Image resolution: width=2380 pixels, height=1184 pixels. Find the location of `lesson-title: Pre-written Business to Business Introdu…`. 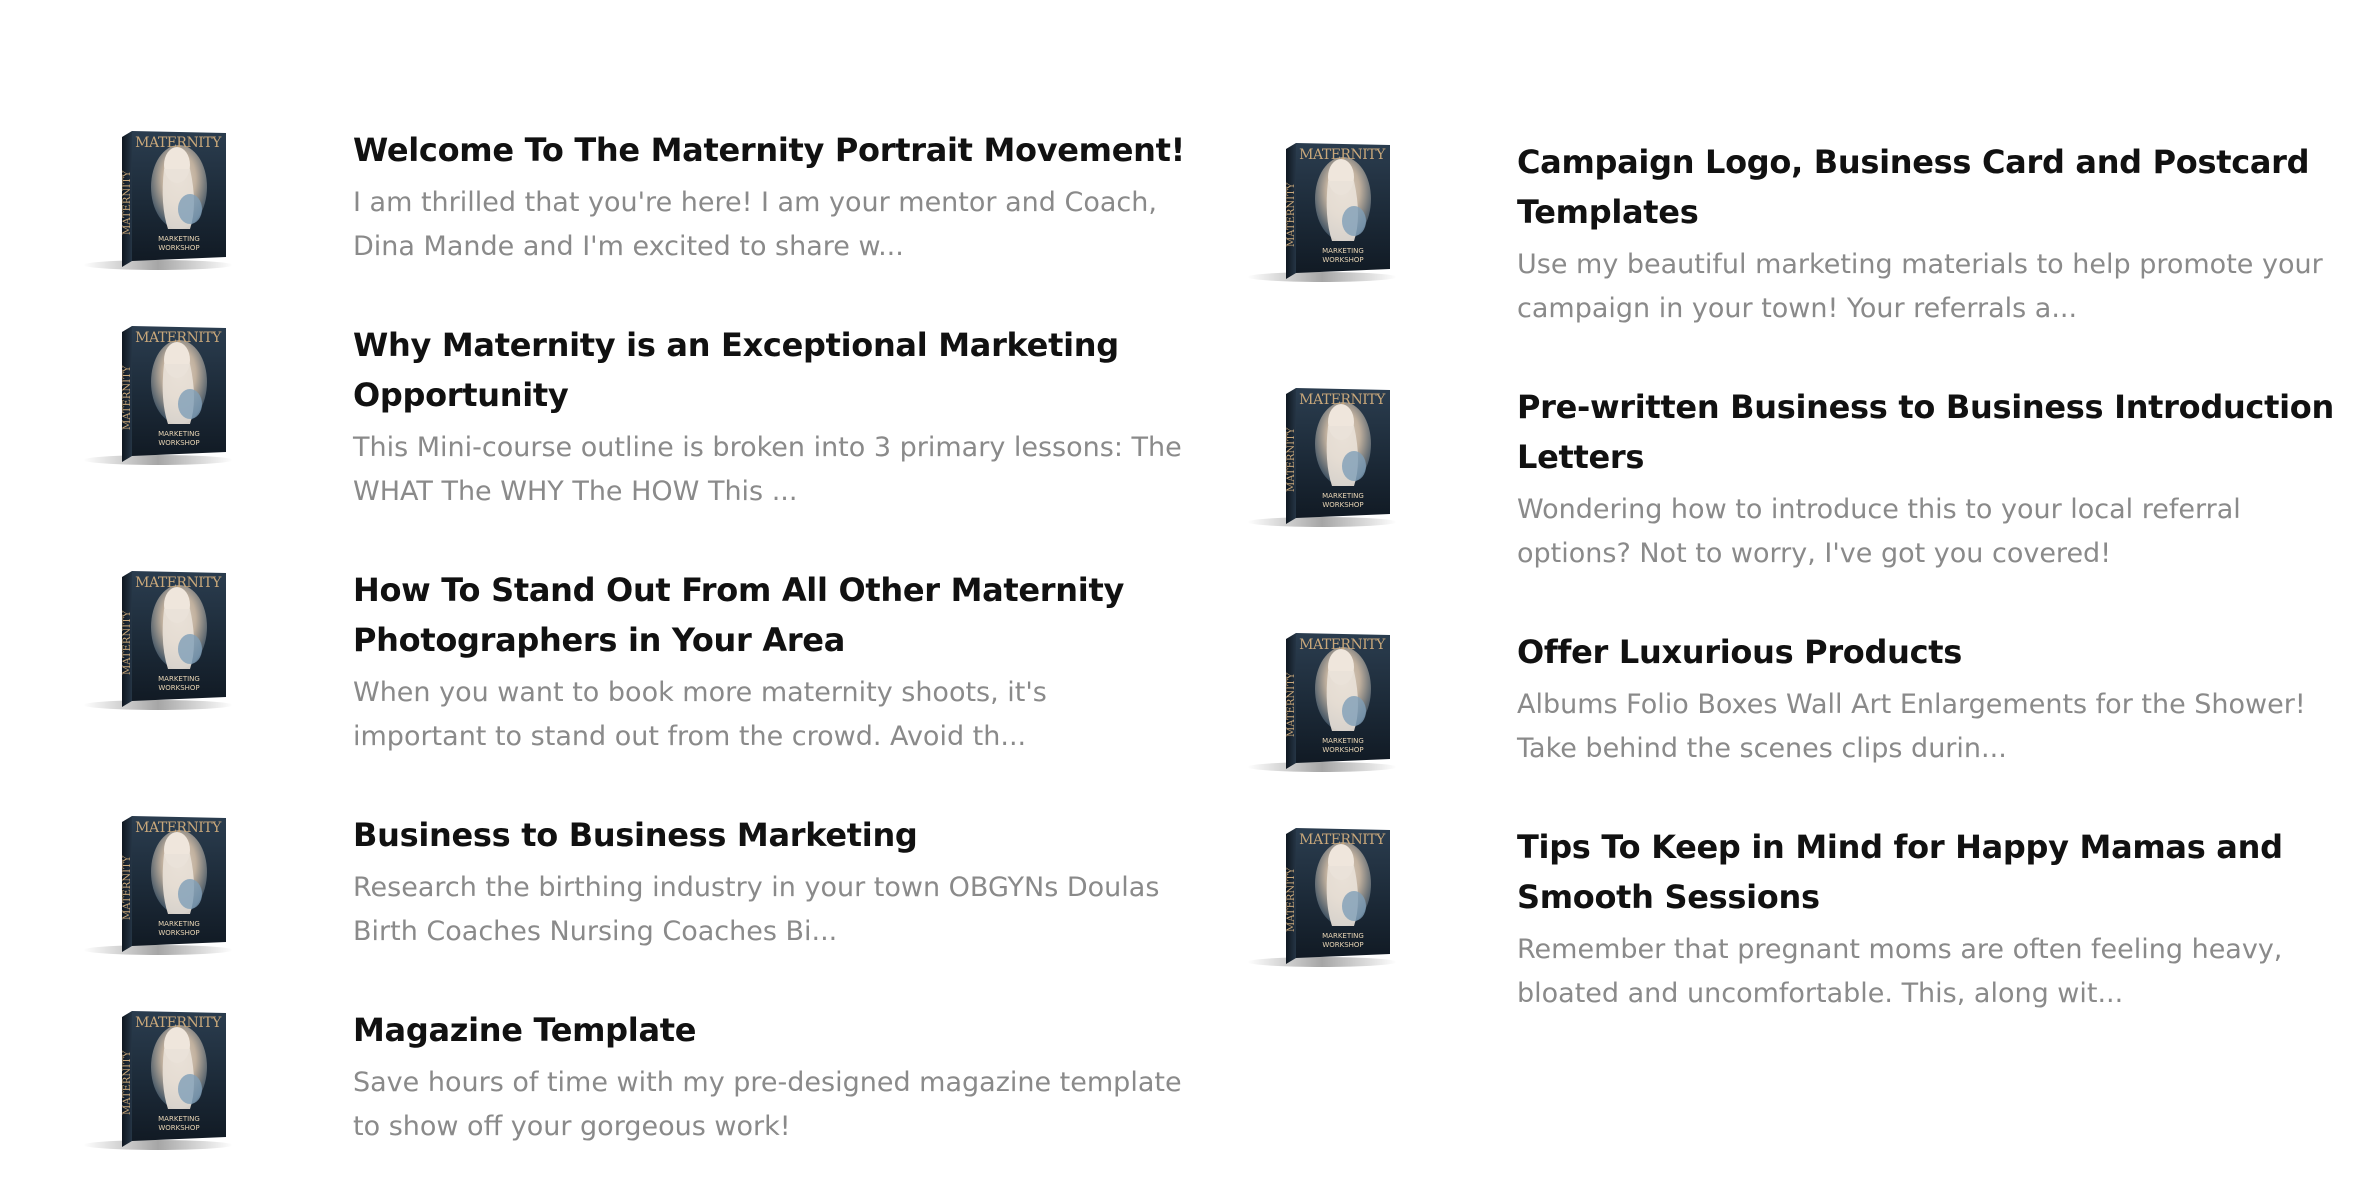

lesson-title: Pre-written Business to Business Introdu… is located at coordinates (1934, 432).